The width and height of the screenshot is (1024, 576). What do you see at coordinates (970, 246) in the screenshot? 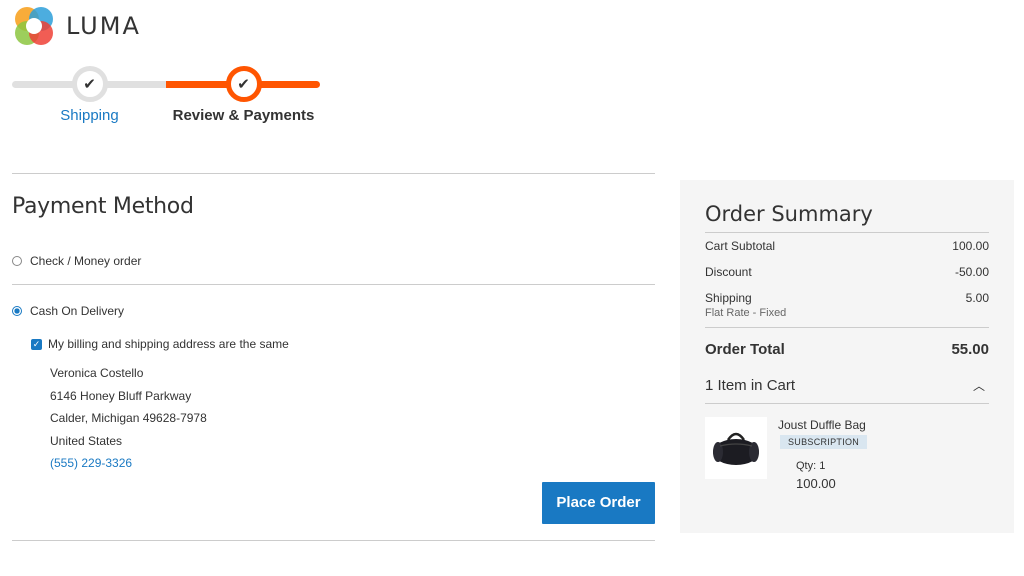
I see `cart-subtotal-value: 100.00` at bounding box center [970, 246].